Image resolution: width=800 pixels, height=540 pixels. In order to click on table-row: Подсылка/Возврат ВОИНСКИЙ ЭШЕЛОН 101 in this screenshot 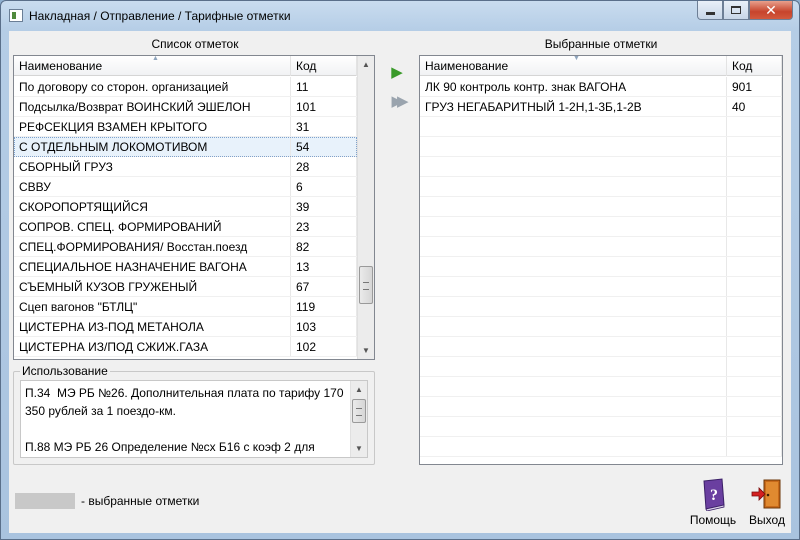, I will do `click(185, 107)`.